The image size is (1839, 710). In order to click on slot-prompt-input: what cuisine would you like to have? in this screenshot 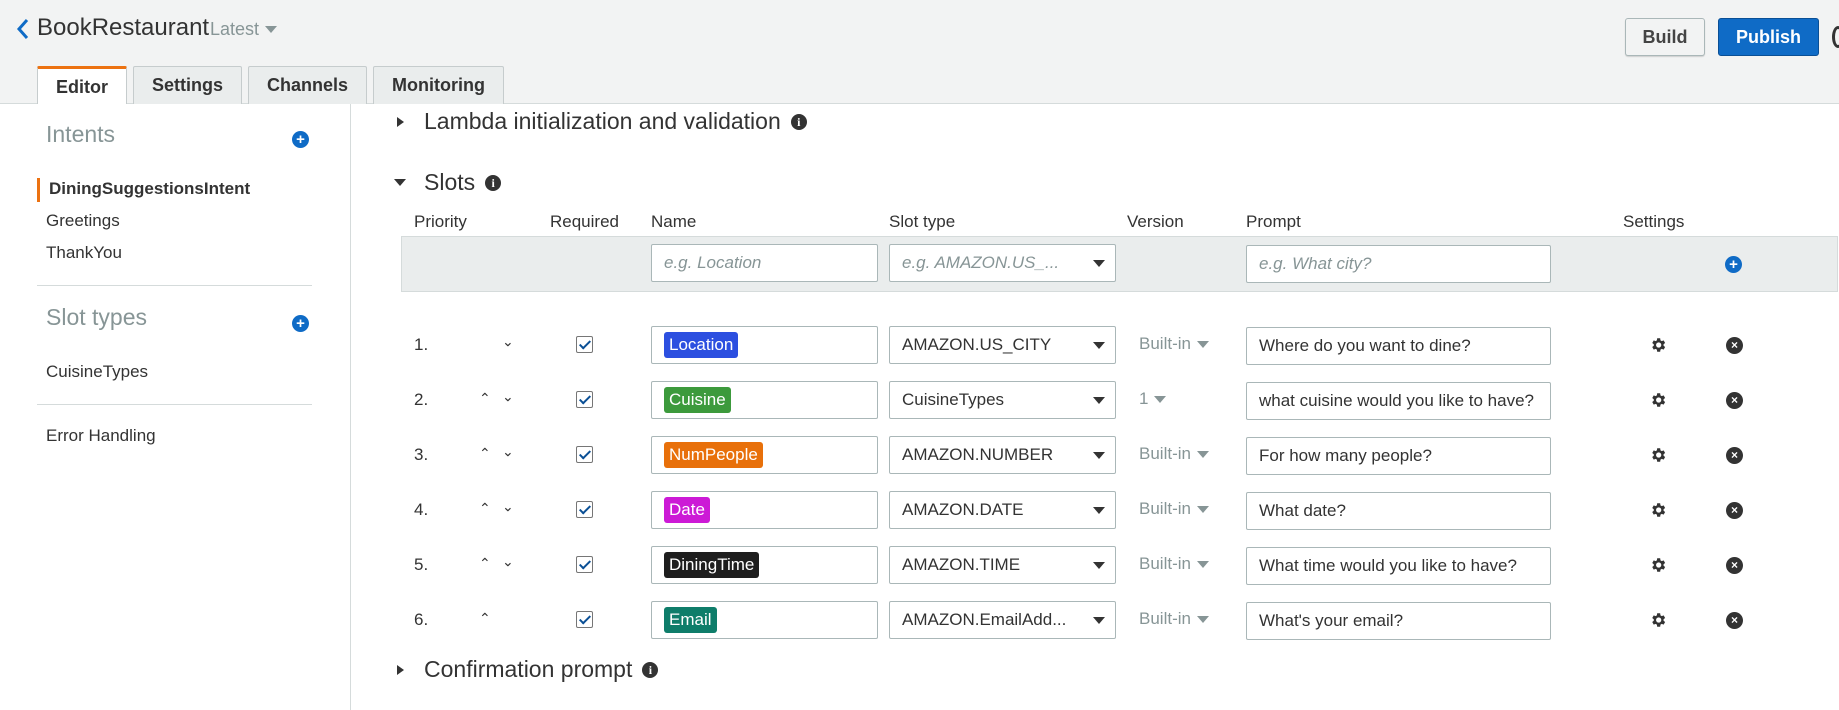, I will do `click(1398, 401)`.